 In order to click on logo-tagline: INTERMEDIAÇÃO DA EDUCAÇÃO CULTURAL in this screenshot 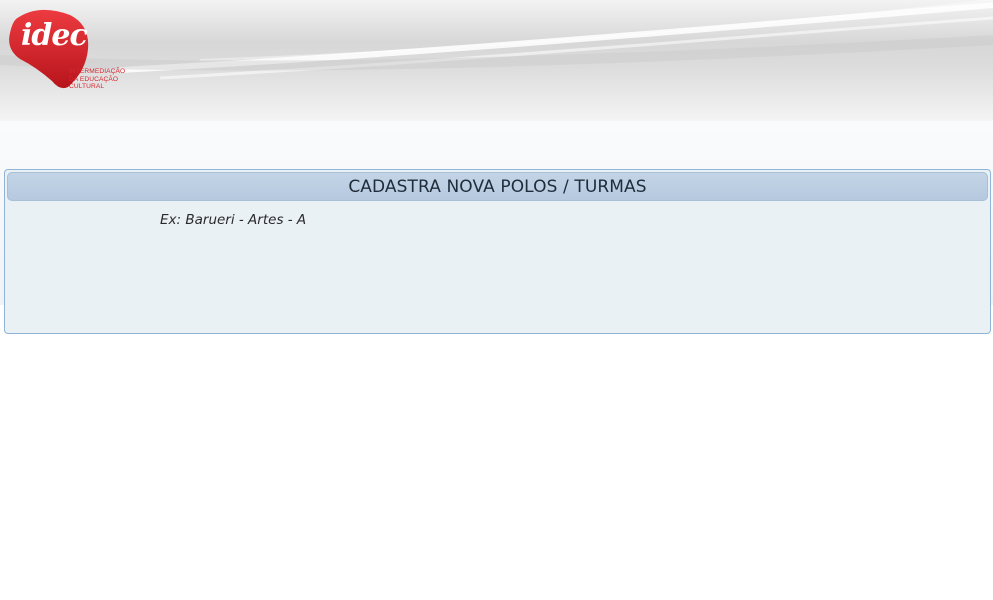, I will do `click(101, 79)`.